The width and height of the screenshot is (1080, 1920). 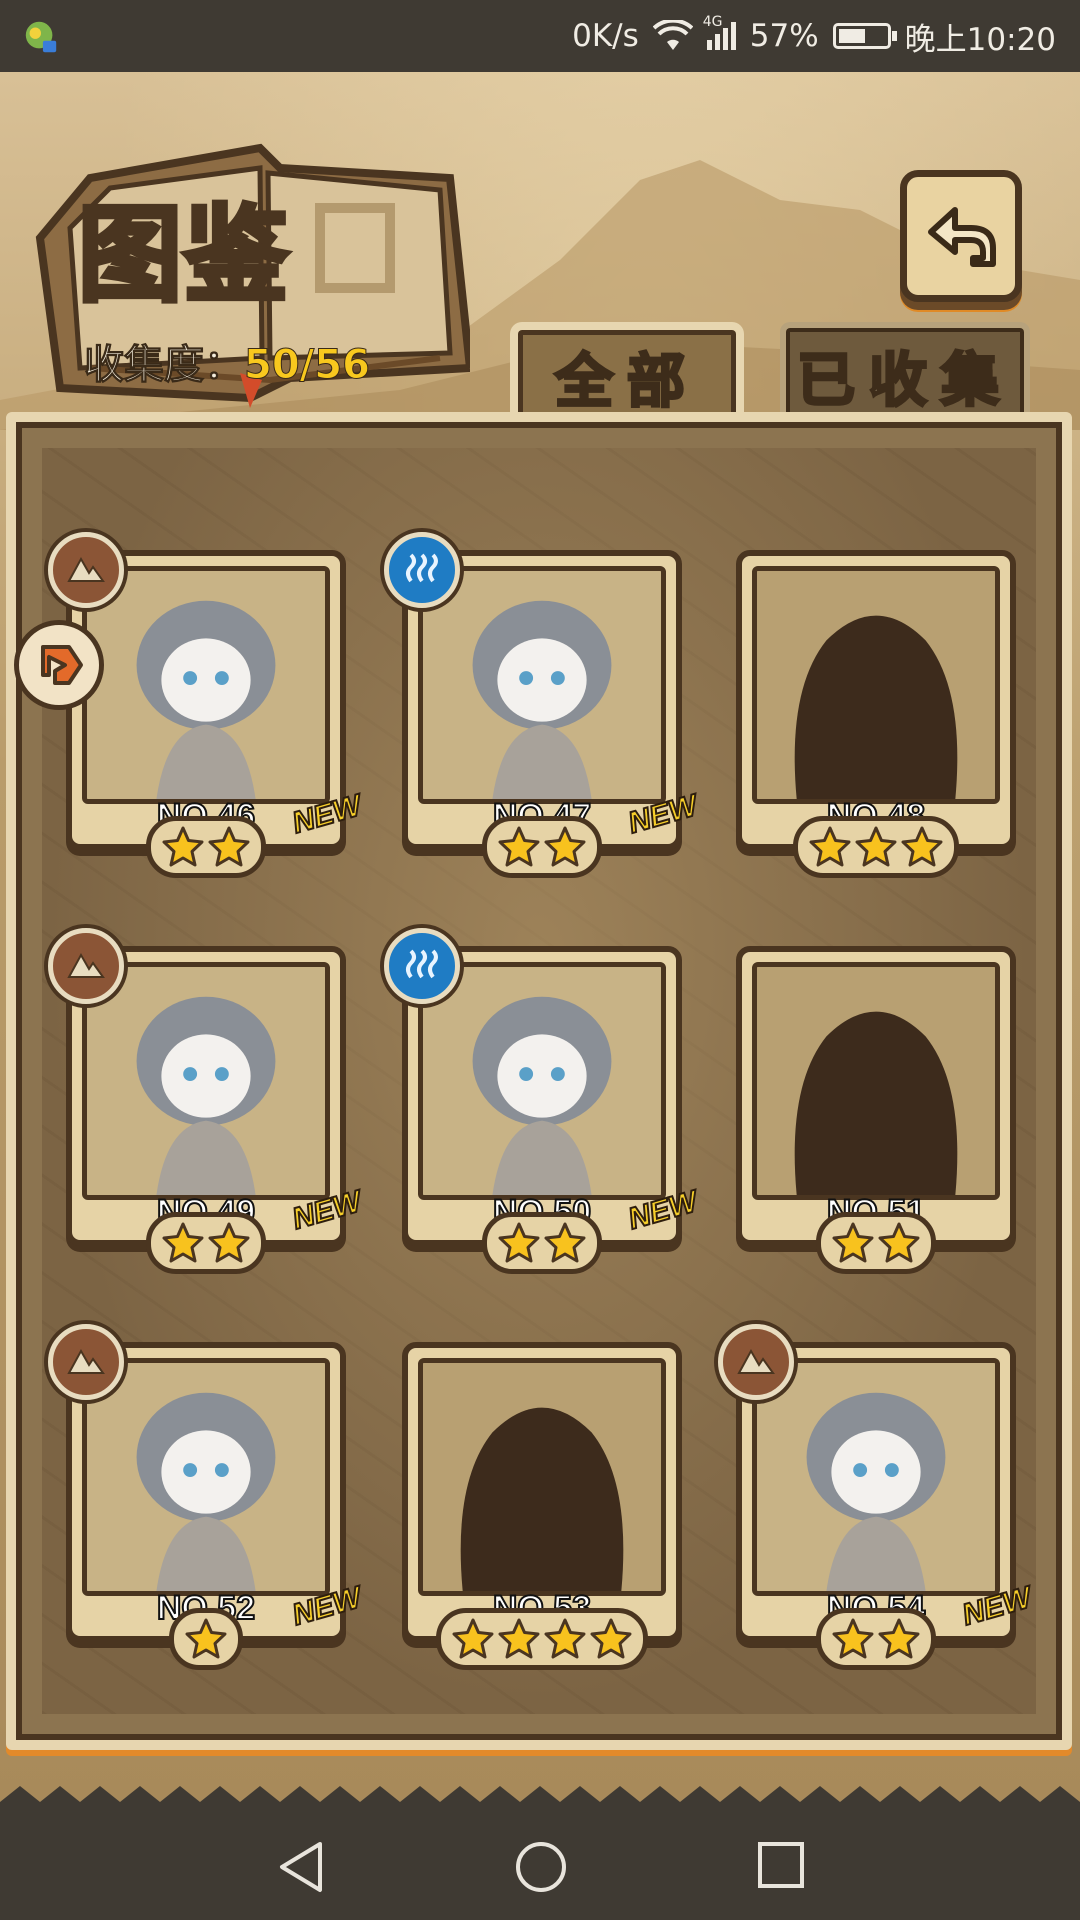 I want to click on collection-value: 50/56, so click(x=307, y=365).